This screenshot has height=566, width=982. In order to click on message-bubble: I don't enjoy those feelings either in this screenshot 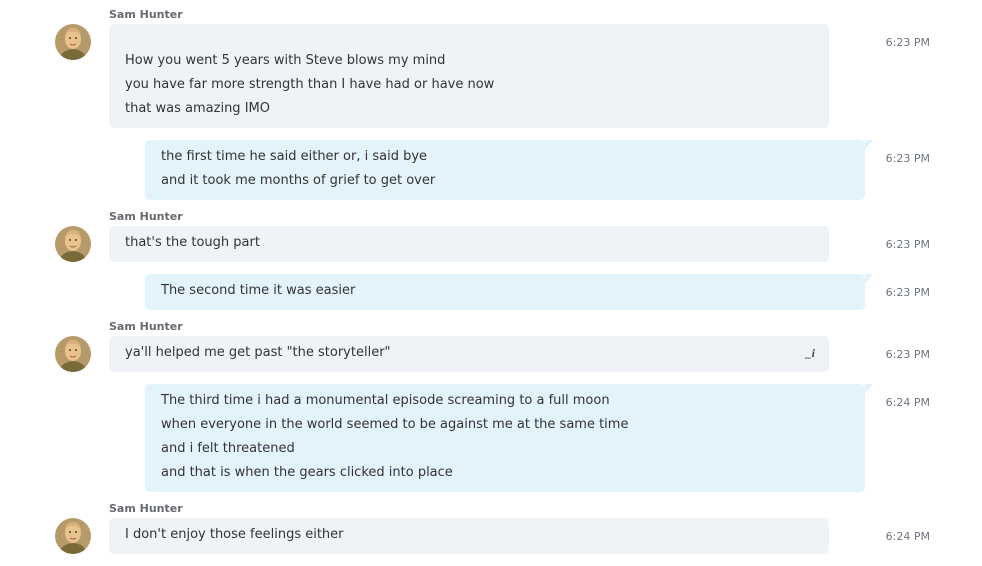, I will do `click(469, 536)`.